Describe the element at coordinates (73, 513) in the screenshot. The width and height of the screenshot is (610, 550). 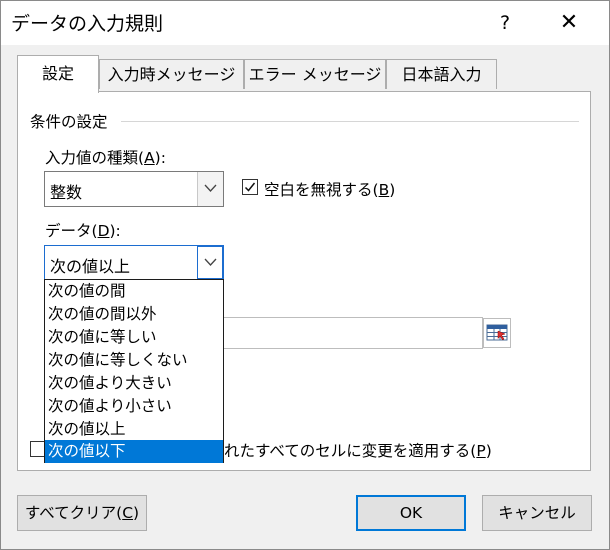
I see `clear-all-text: すべてクリア(` at that location.